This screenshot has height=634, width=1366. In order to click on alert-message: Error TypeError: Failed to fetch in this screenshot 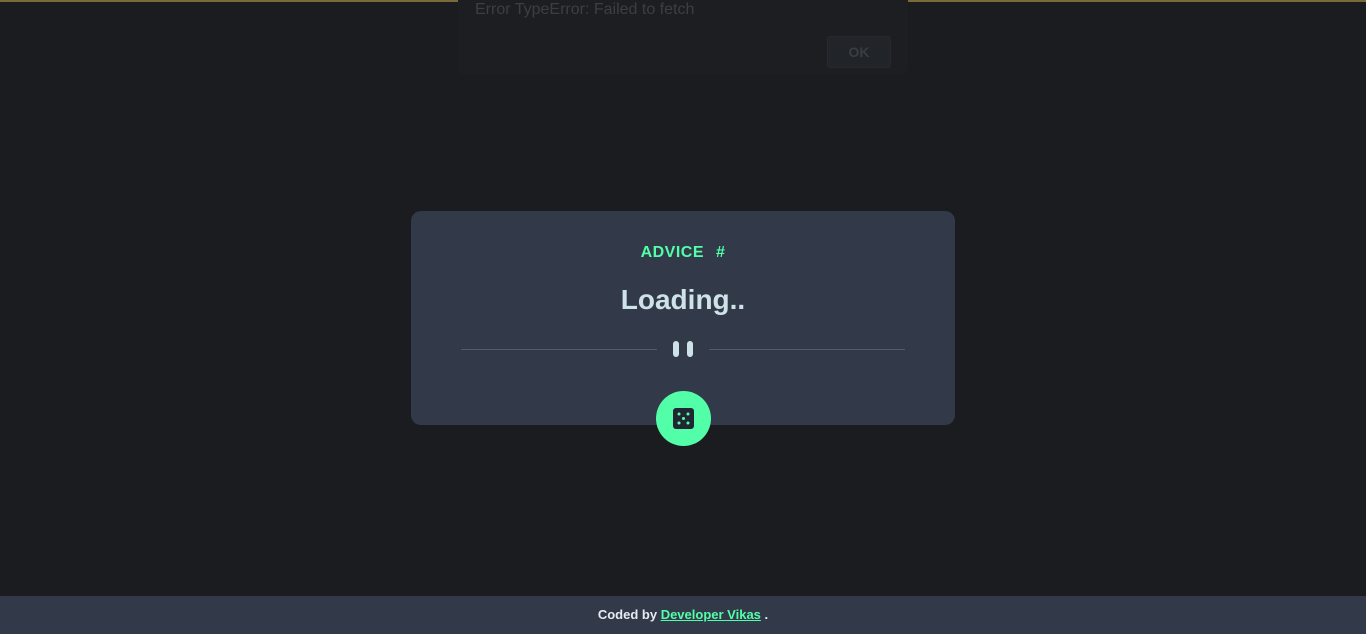, I will do `click(585, 9)`.